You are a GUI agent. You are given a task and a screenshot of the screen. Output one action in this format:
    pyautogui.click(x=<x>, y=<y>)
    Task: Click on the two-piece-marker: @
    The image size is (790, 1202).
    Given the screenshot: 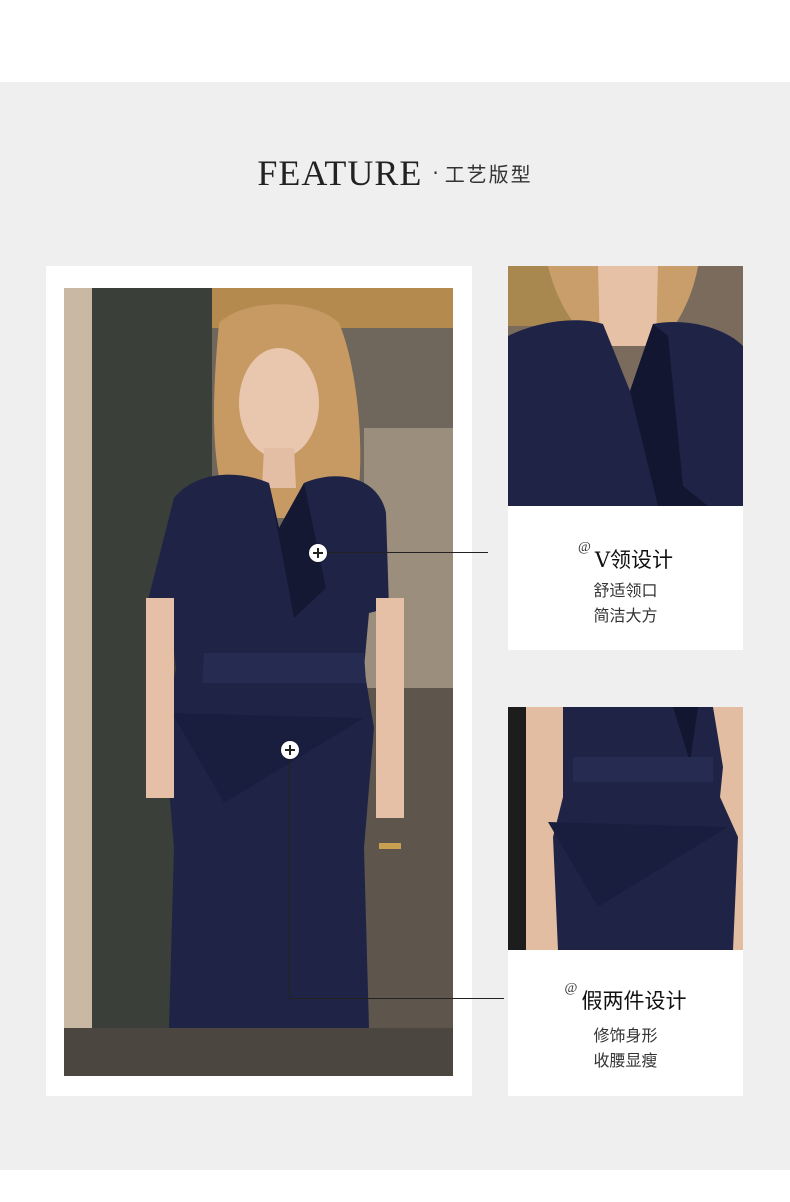 What is the action you would take?
    pyautogui.click(x=571, y=988)
    